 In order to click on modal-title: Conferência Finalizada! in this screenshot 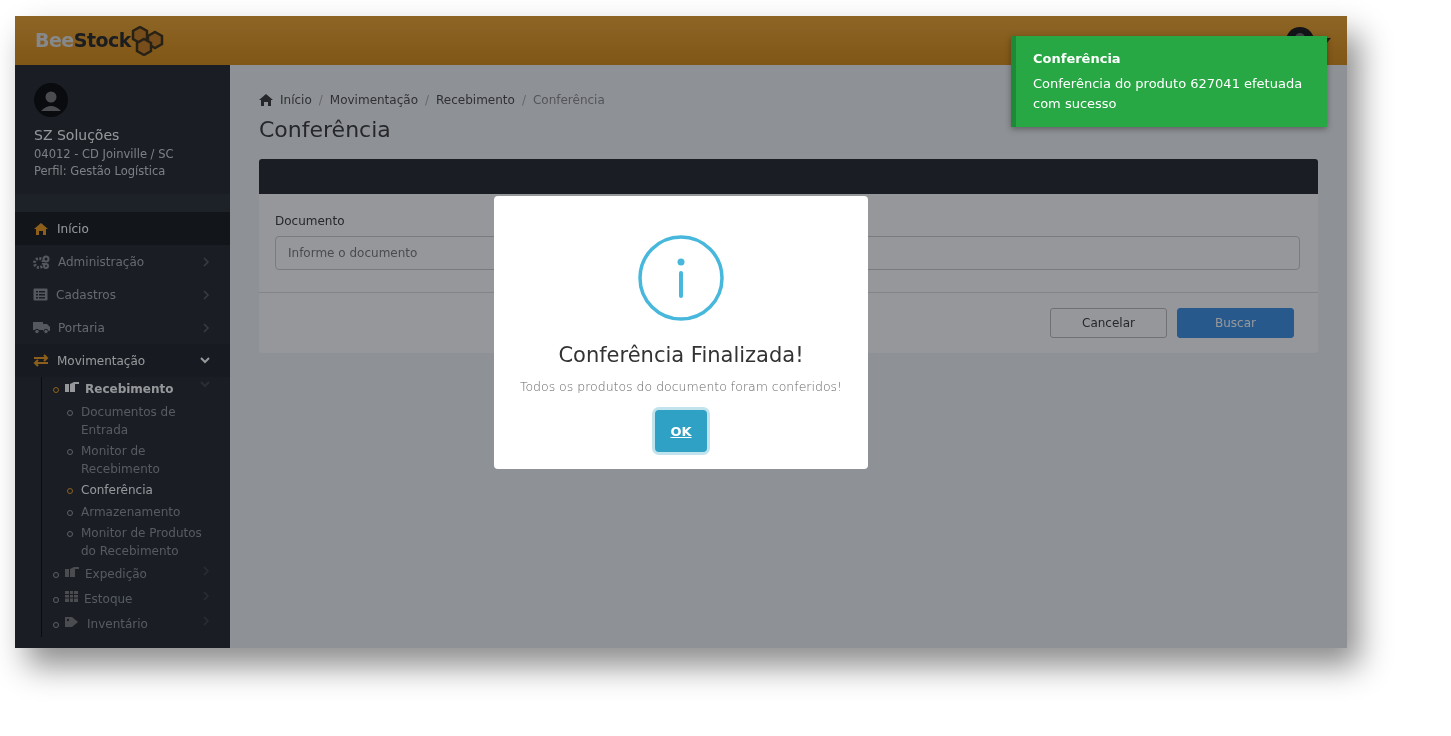, I will do `click(681, 355)`.